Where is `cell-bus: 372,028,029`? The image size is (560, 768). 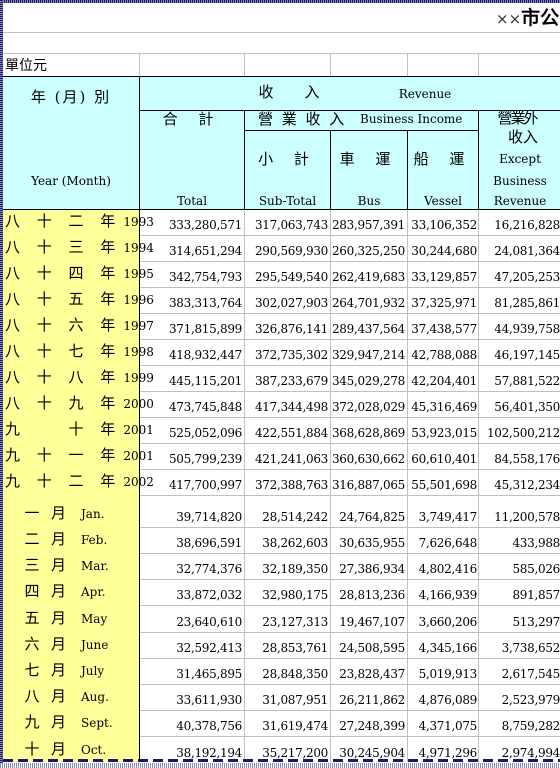 cell-bus: 372,028,029 is located at coordinates (368, 405).